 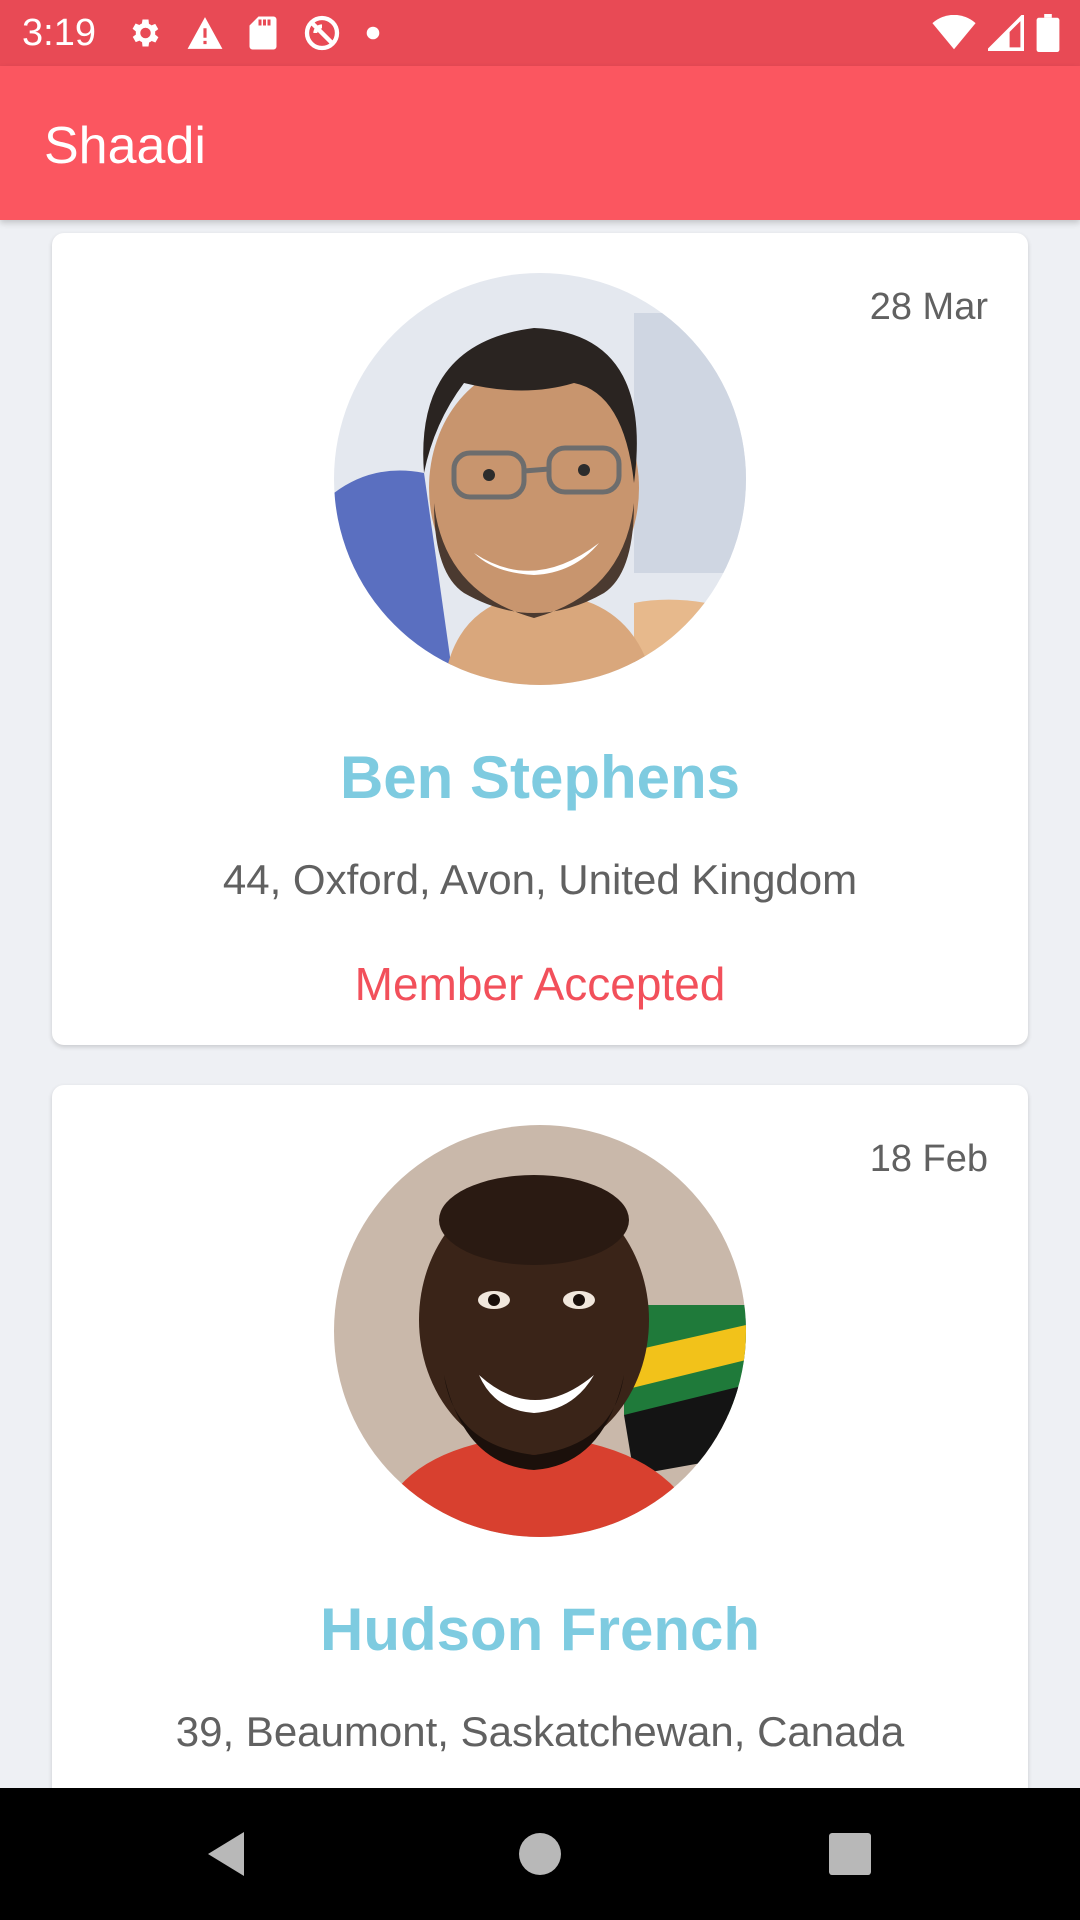 I want to click on profile-date: 18 Feb, so click(x=928, y=1159).